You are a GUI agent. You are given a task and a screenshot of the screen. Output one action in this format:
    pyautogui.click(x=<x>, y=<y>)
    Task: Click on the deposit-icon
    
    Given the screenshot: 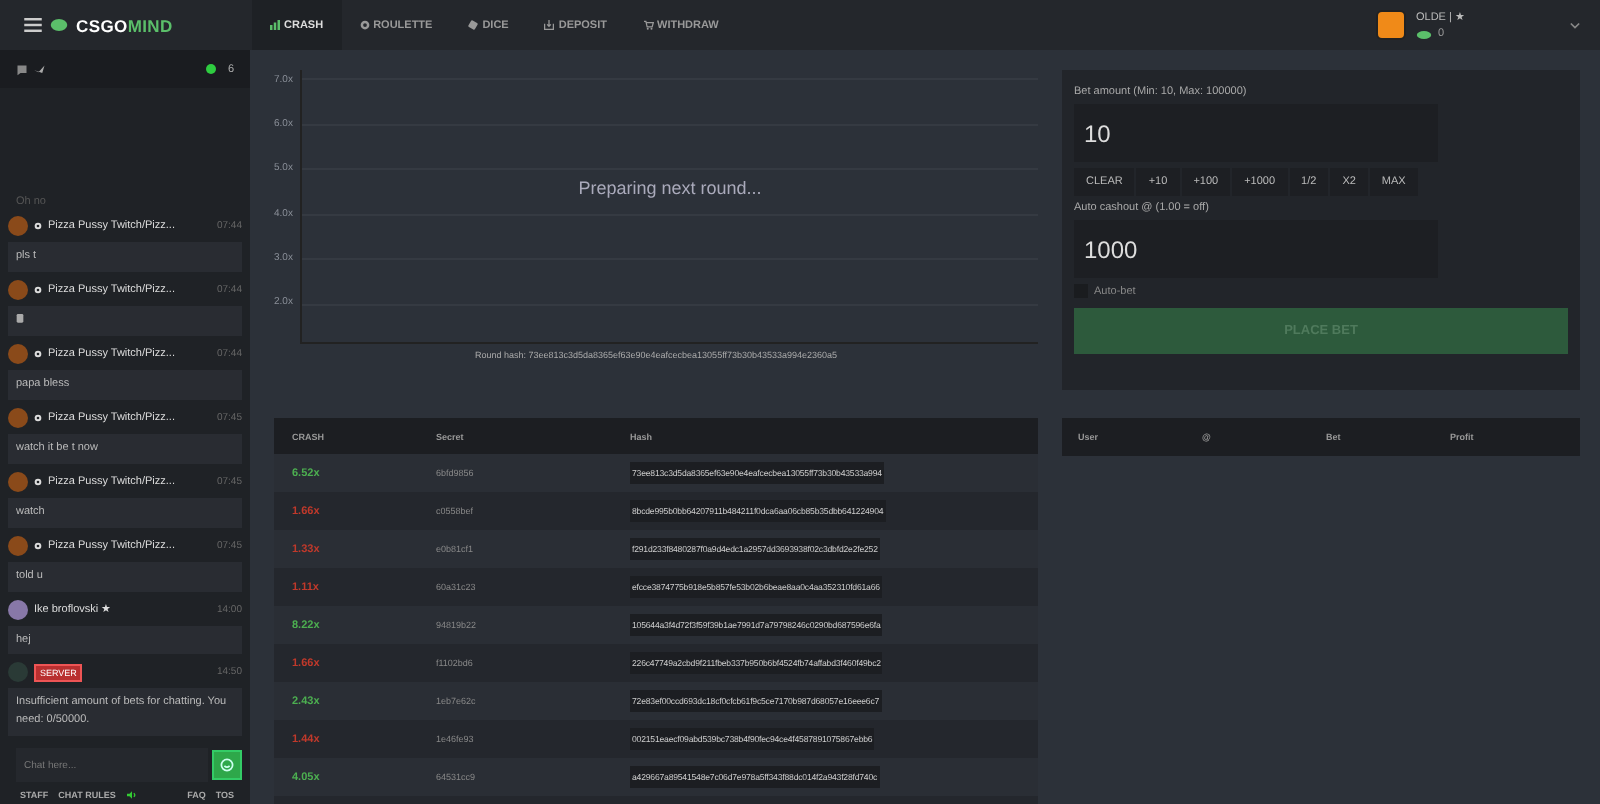 What is the action you would take?
    pyautogui.click(x=549, y=25)
    